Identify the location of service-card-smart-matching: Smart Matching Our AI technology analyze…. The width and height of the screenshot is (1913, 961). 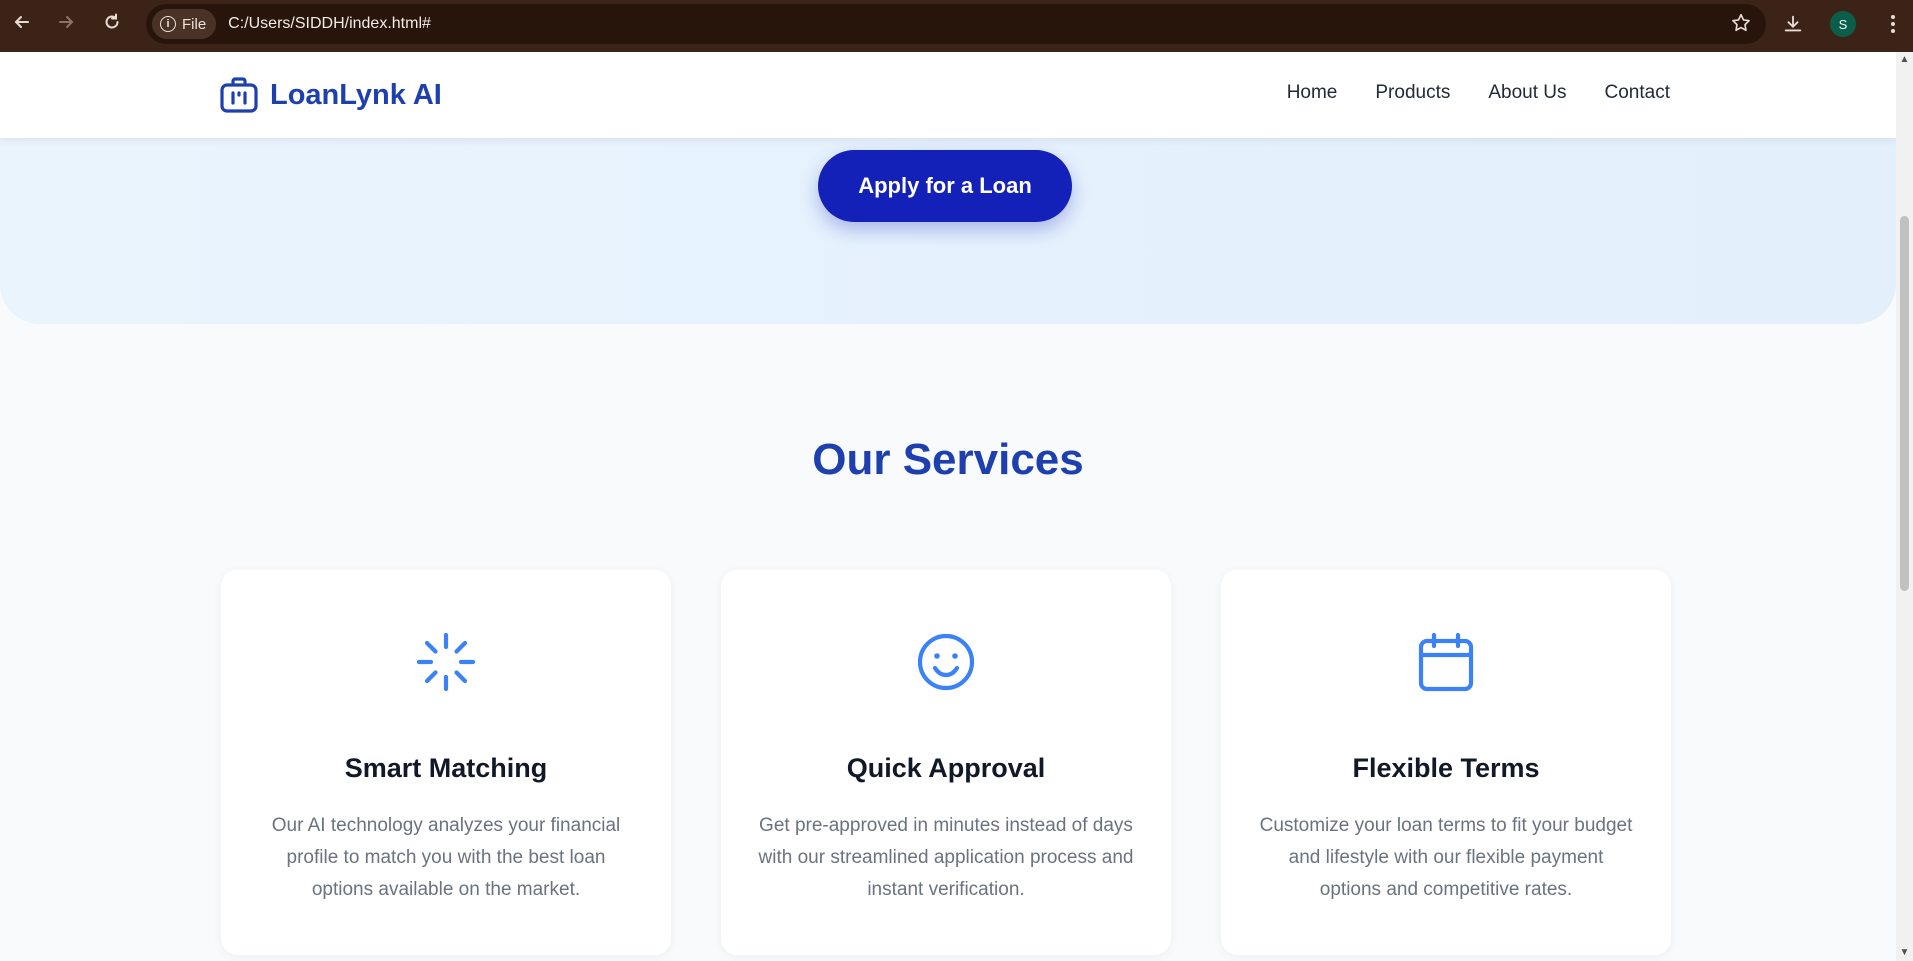
(446, 762).